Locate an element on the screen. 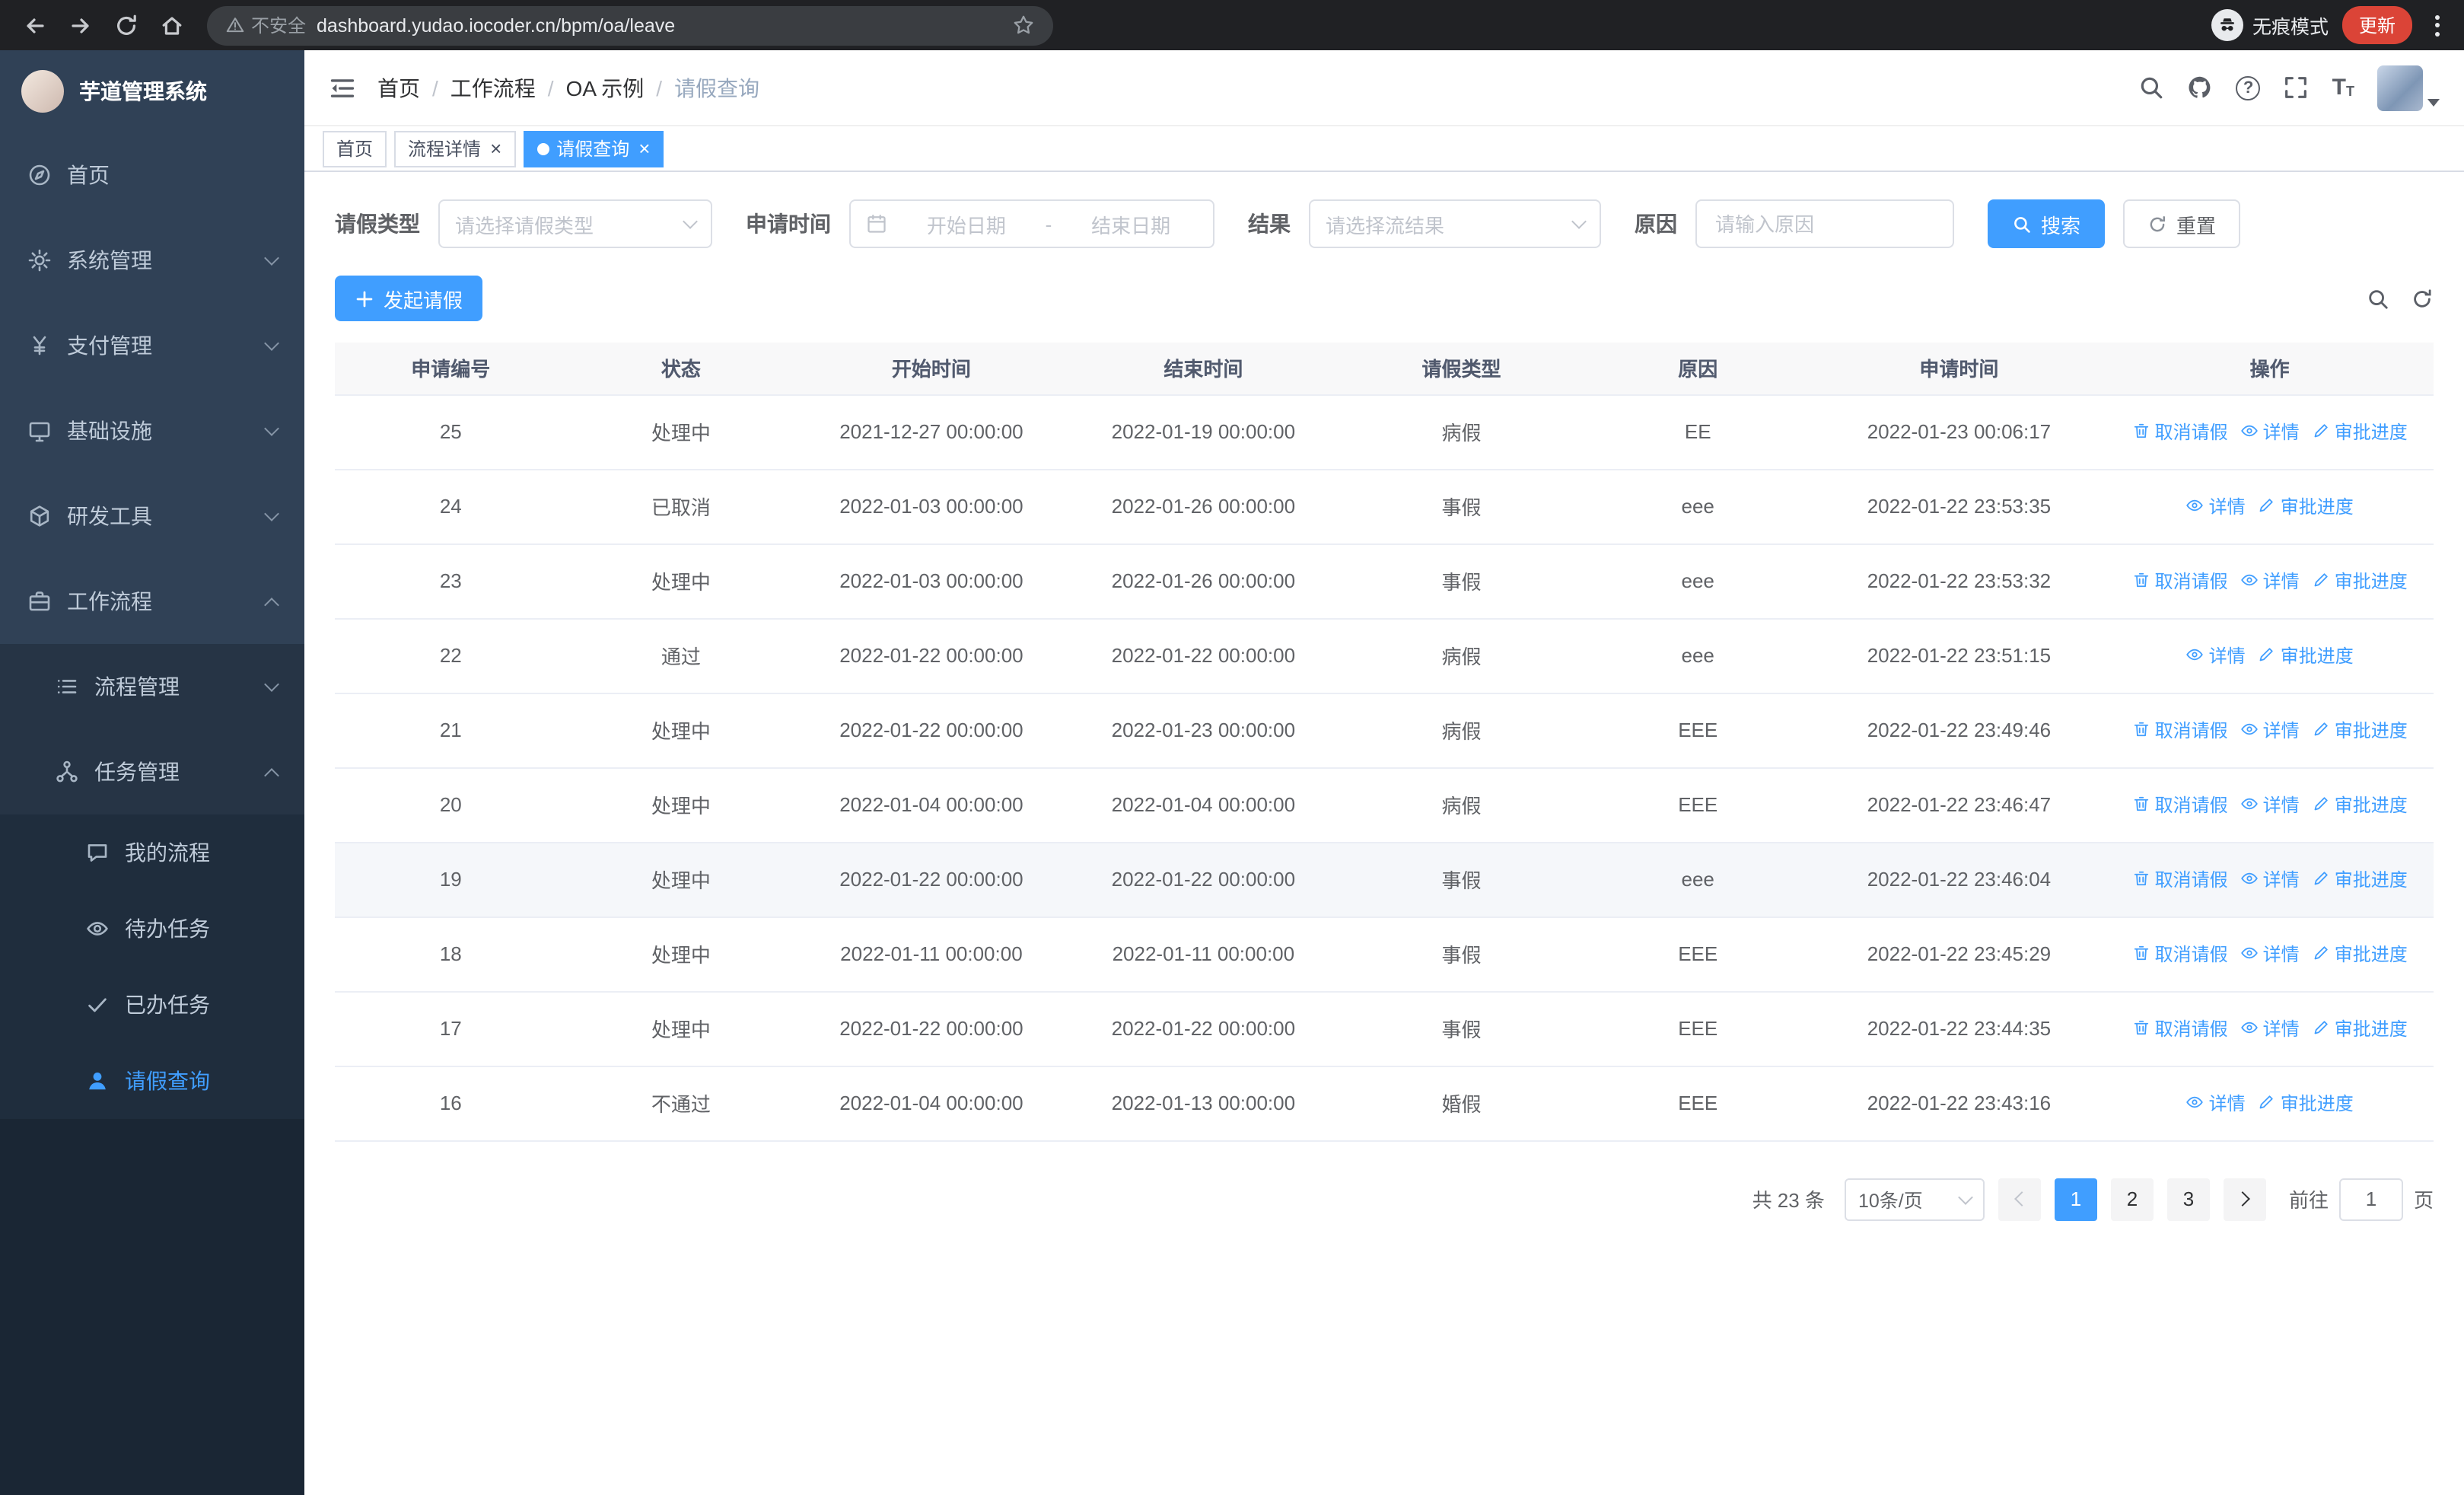  sidebar-item-done-tasks: 已办任务 is located at coordinates (152, 1005).